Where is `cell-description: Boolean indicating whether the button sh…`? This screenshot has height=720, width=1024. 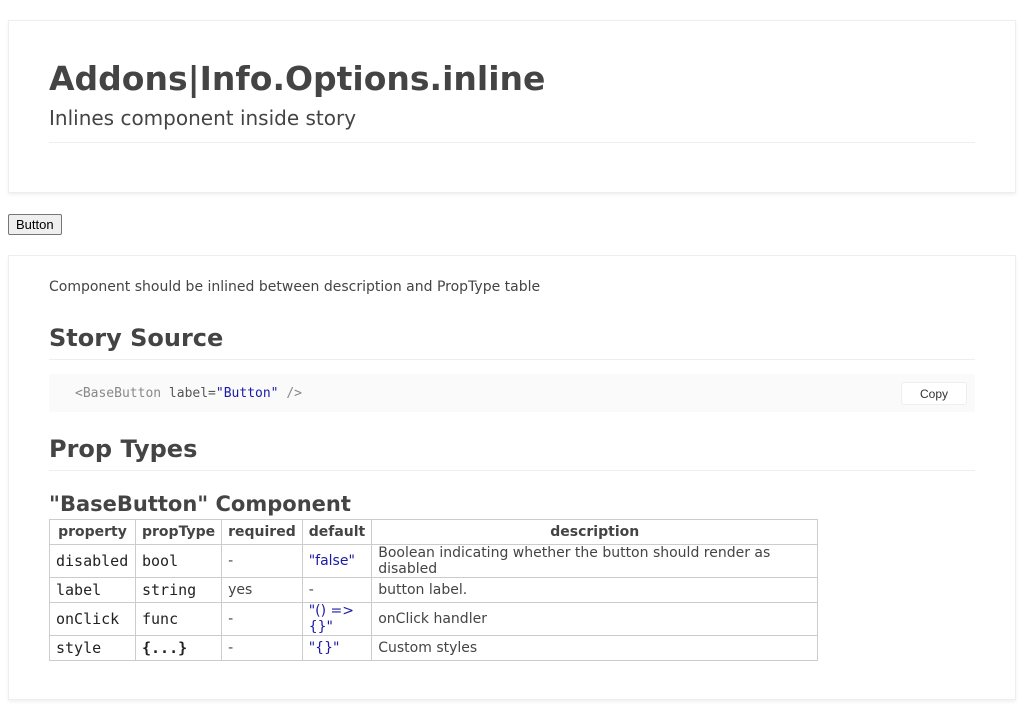
cell-description: Boolean indicating whether the button sh… is located at coordinates (595, 561).